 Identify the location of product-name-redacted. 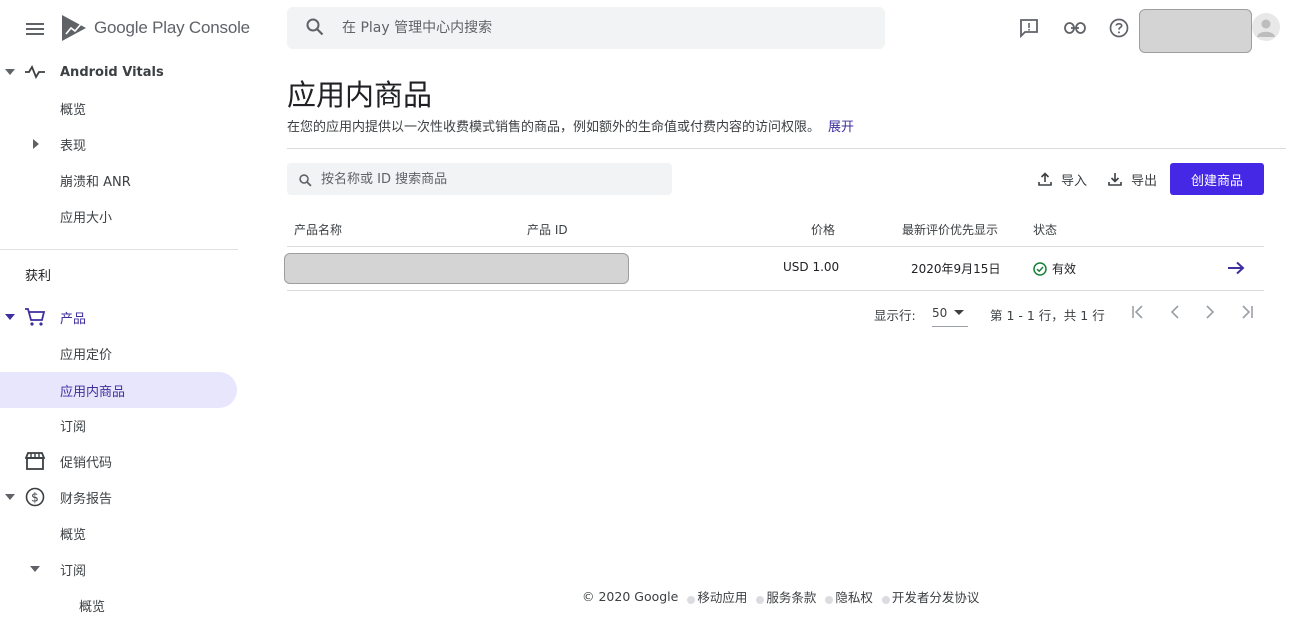
(456, 268).